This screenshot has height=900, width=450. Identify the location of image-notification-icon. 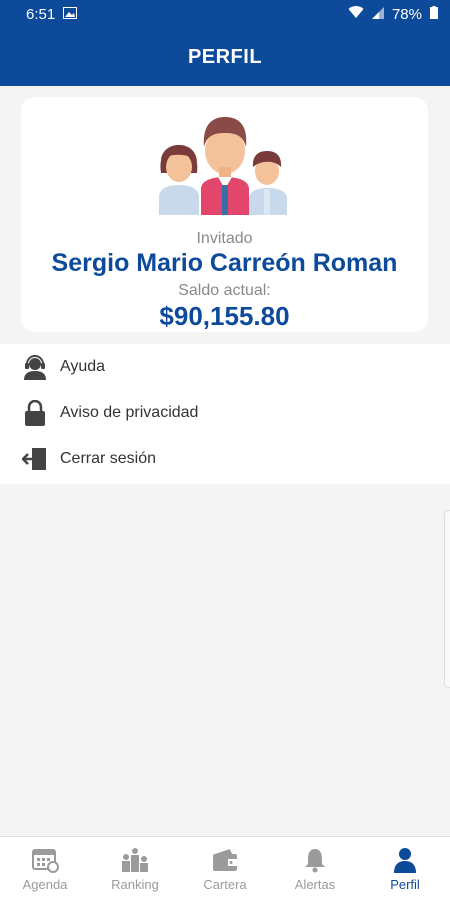
(70, 14).